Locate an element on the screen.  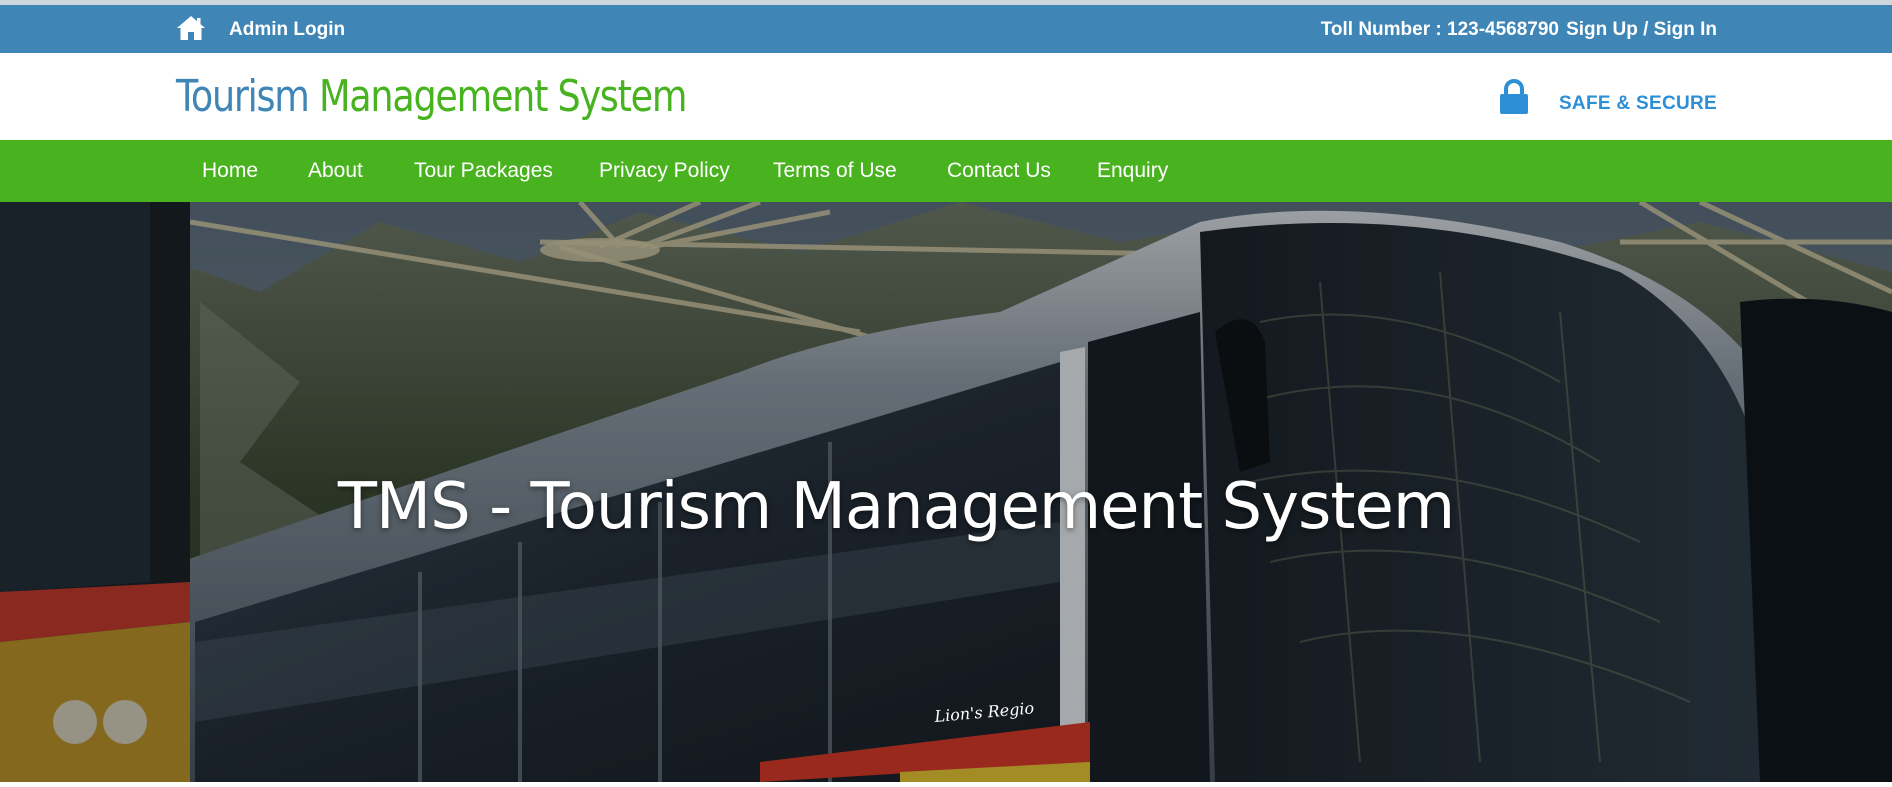
nav-home: Home is located at coordinates (230, 171).